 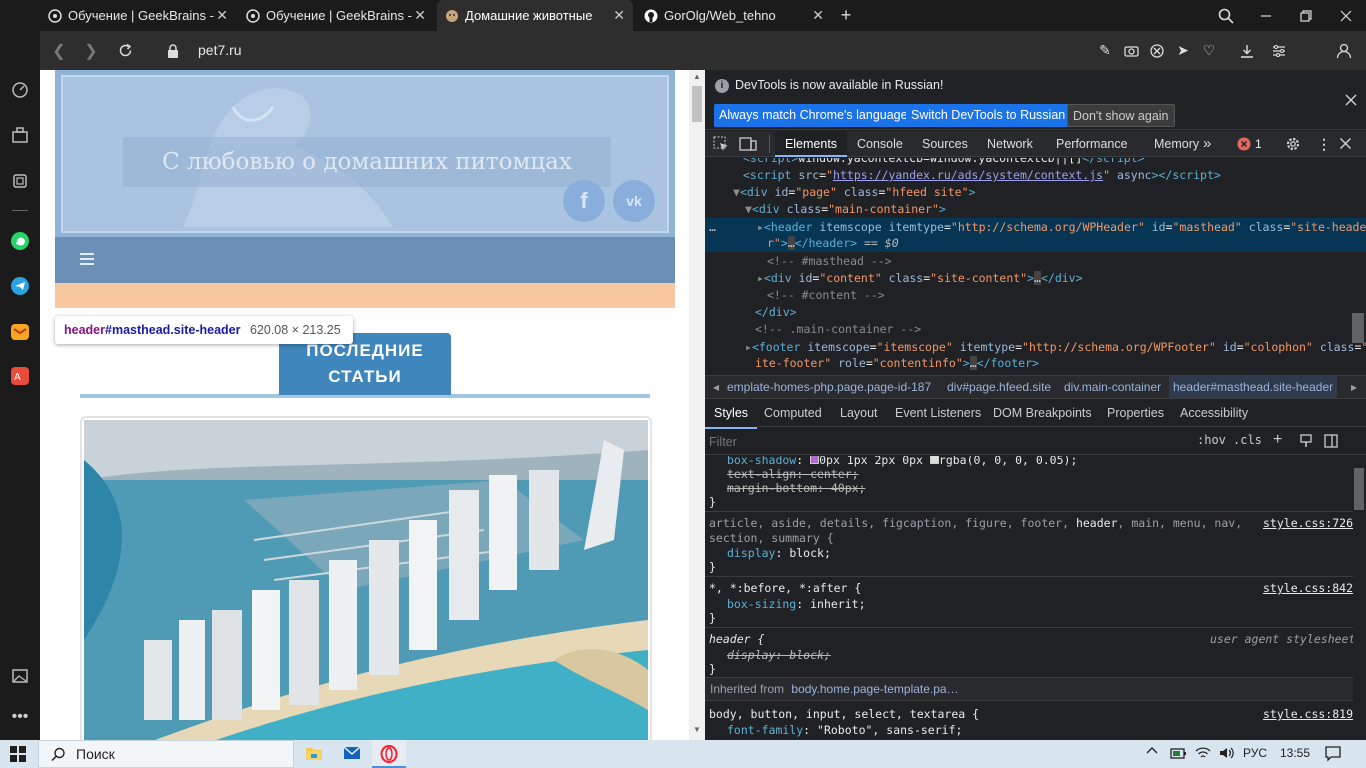 What do you see at coordinates (20, 286) in the screenshot?
I see `telegram-icon` at bounding box center [20, 286].